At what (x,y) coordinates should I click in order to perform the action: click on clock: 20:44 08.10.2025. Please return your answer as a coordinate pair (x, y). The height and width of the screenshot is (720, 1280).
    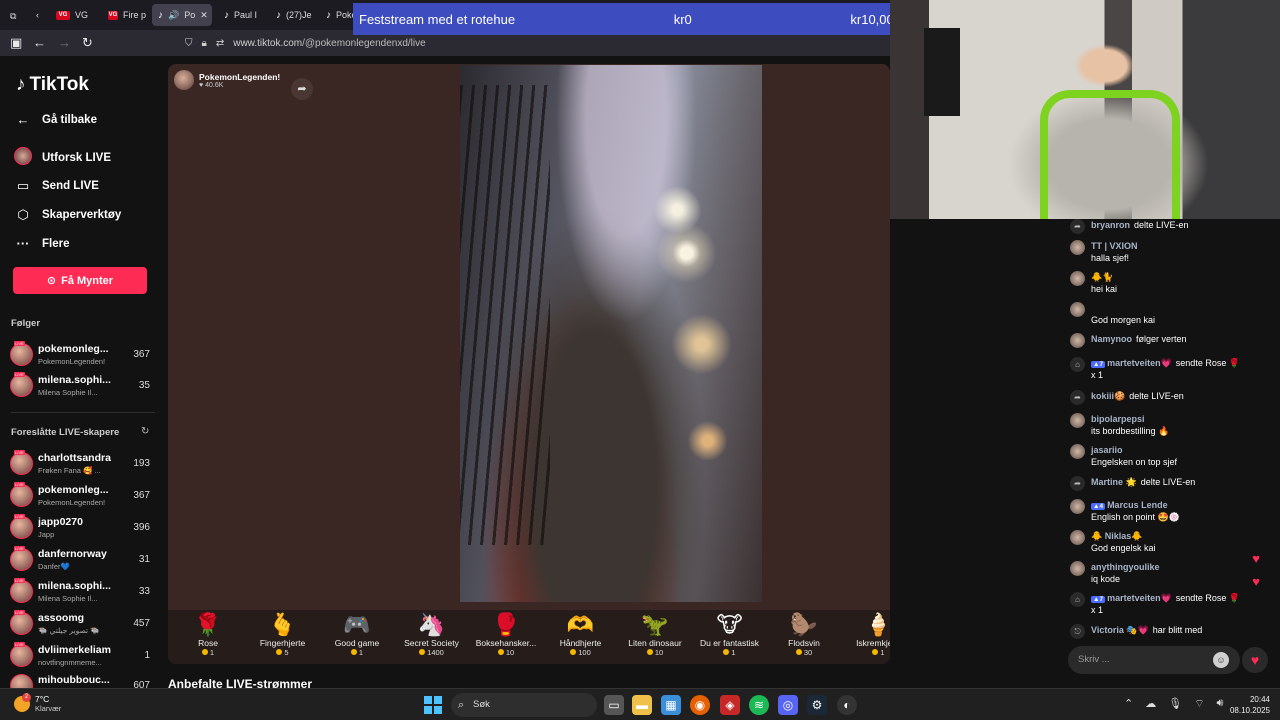
    Looking at the image, I should click on (1249, 705).